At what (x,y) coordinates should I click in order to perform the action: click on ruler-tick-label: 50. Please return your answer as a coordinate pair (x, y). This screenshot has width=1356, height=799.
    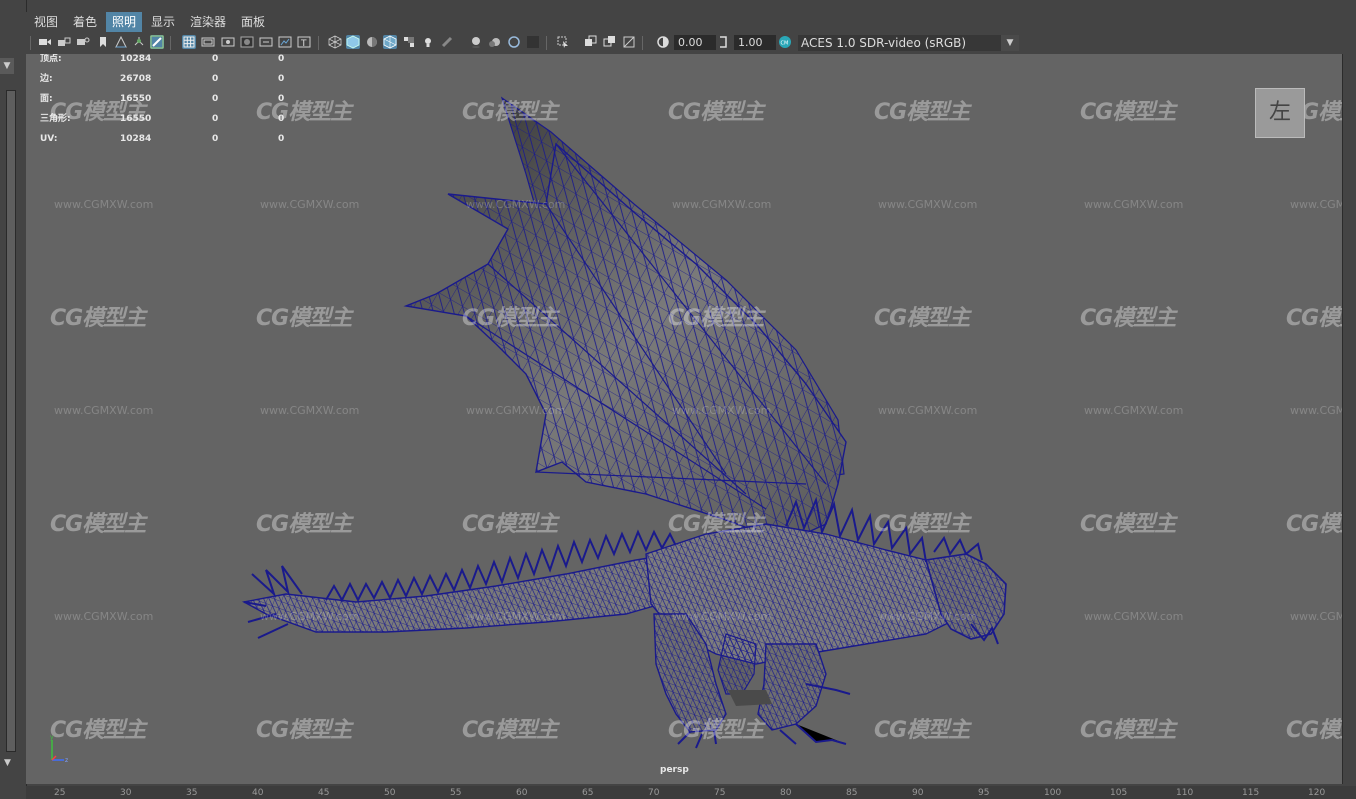
    Looking at the image, I should click on (390, 793).